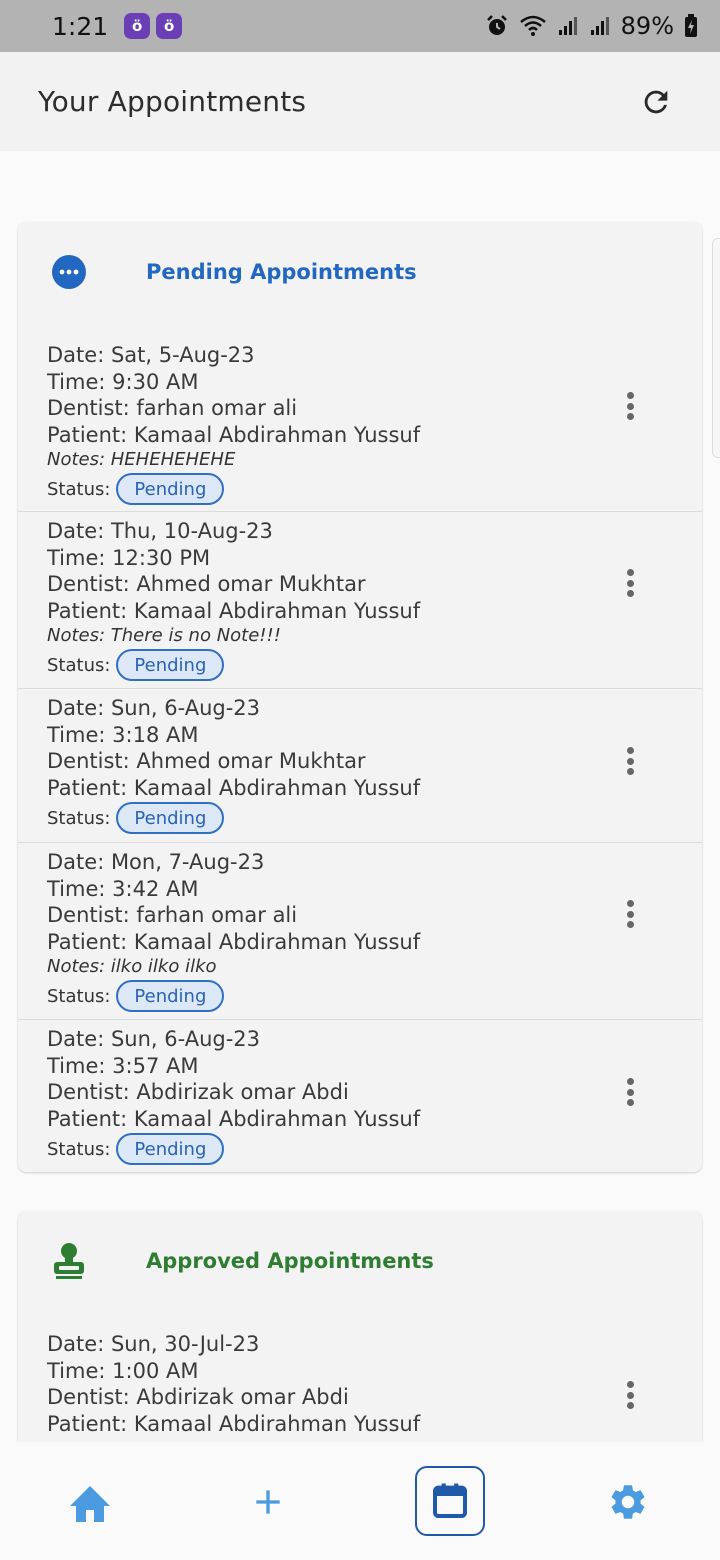 The height and width of the screenshot is (1560, 720). I want to click on appointment-time: Time: 3:42 AM, so click(123, 888).